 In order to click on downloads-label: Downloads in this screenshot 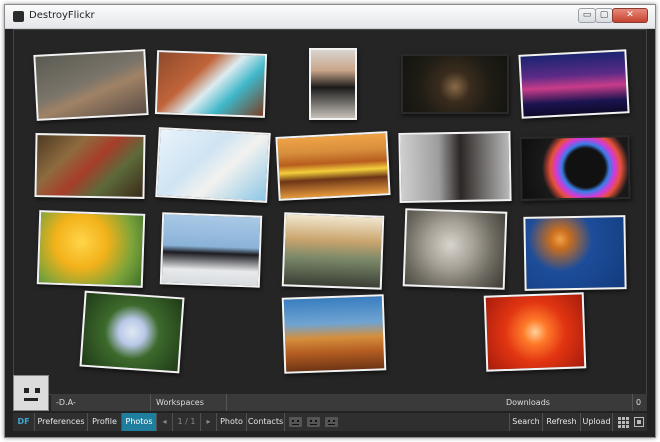, I will do `click(567, 402)`.